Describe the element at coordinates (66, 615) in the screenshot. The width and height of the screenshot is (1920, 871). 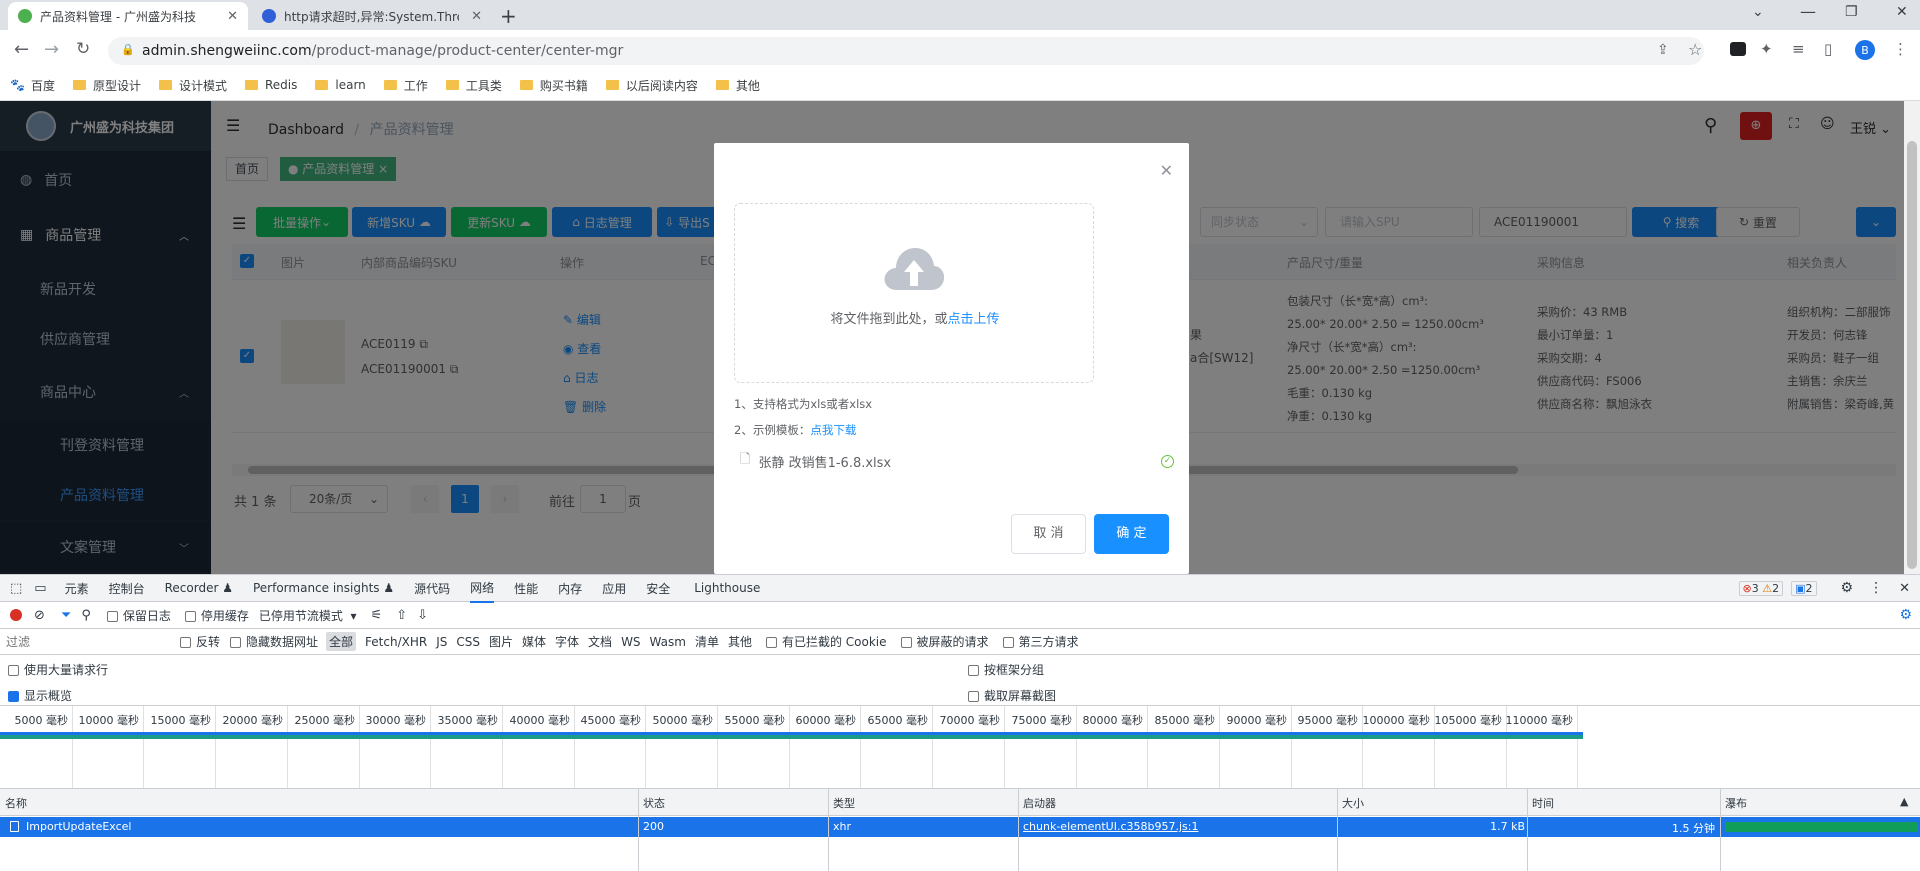
I see `filter-icon: ⏷` at that location.